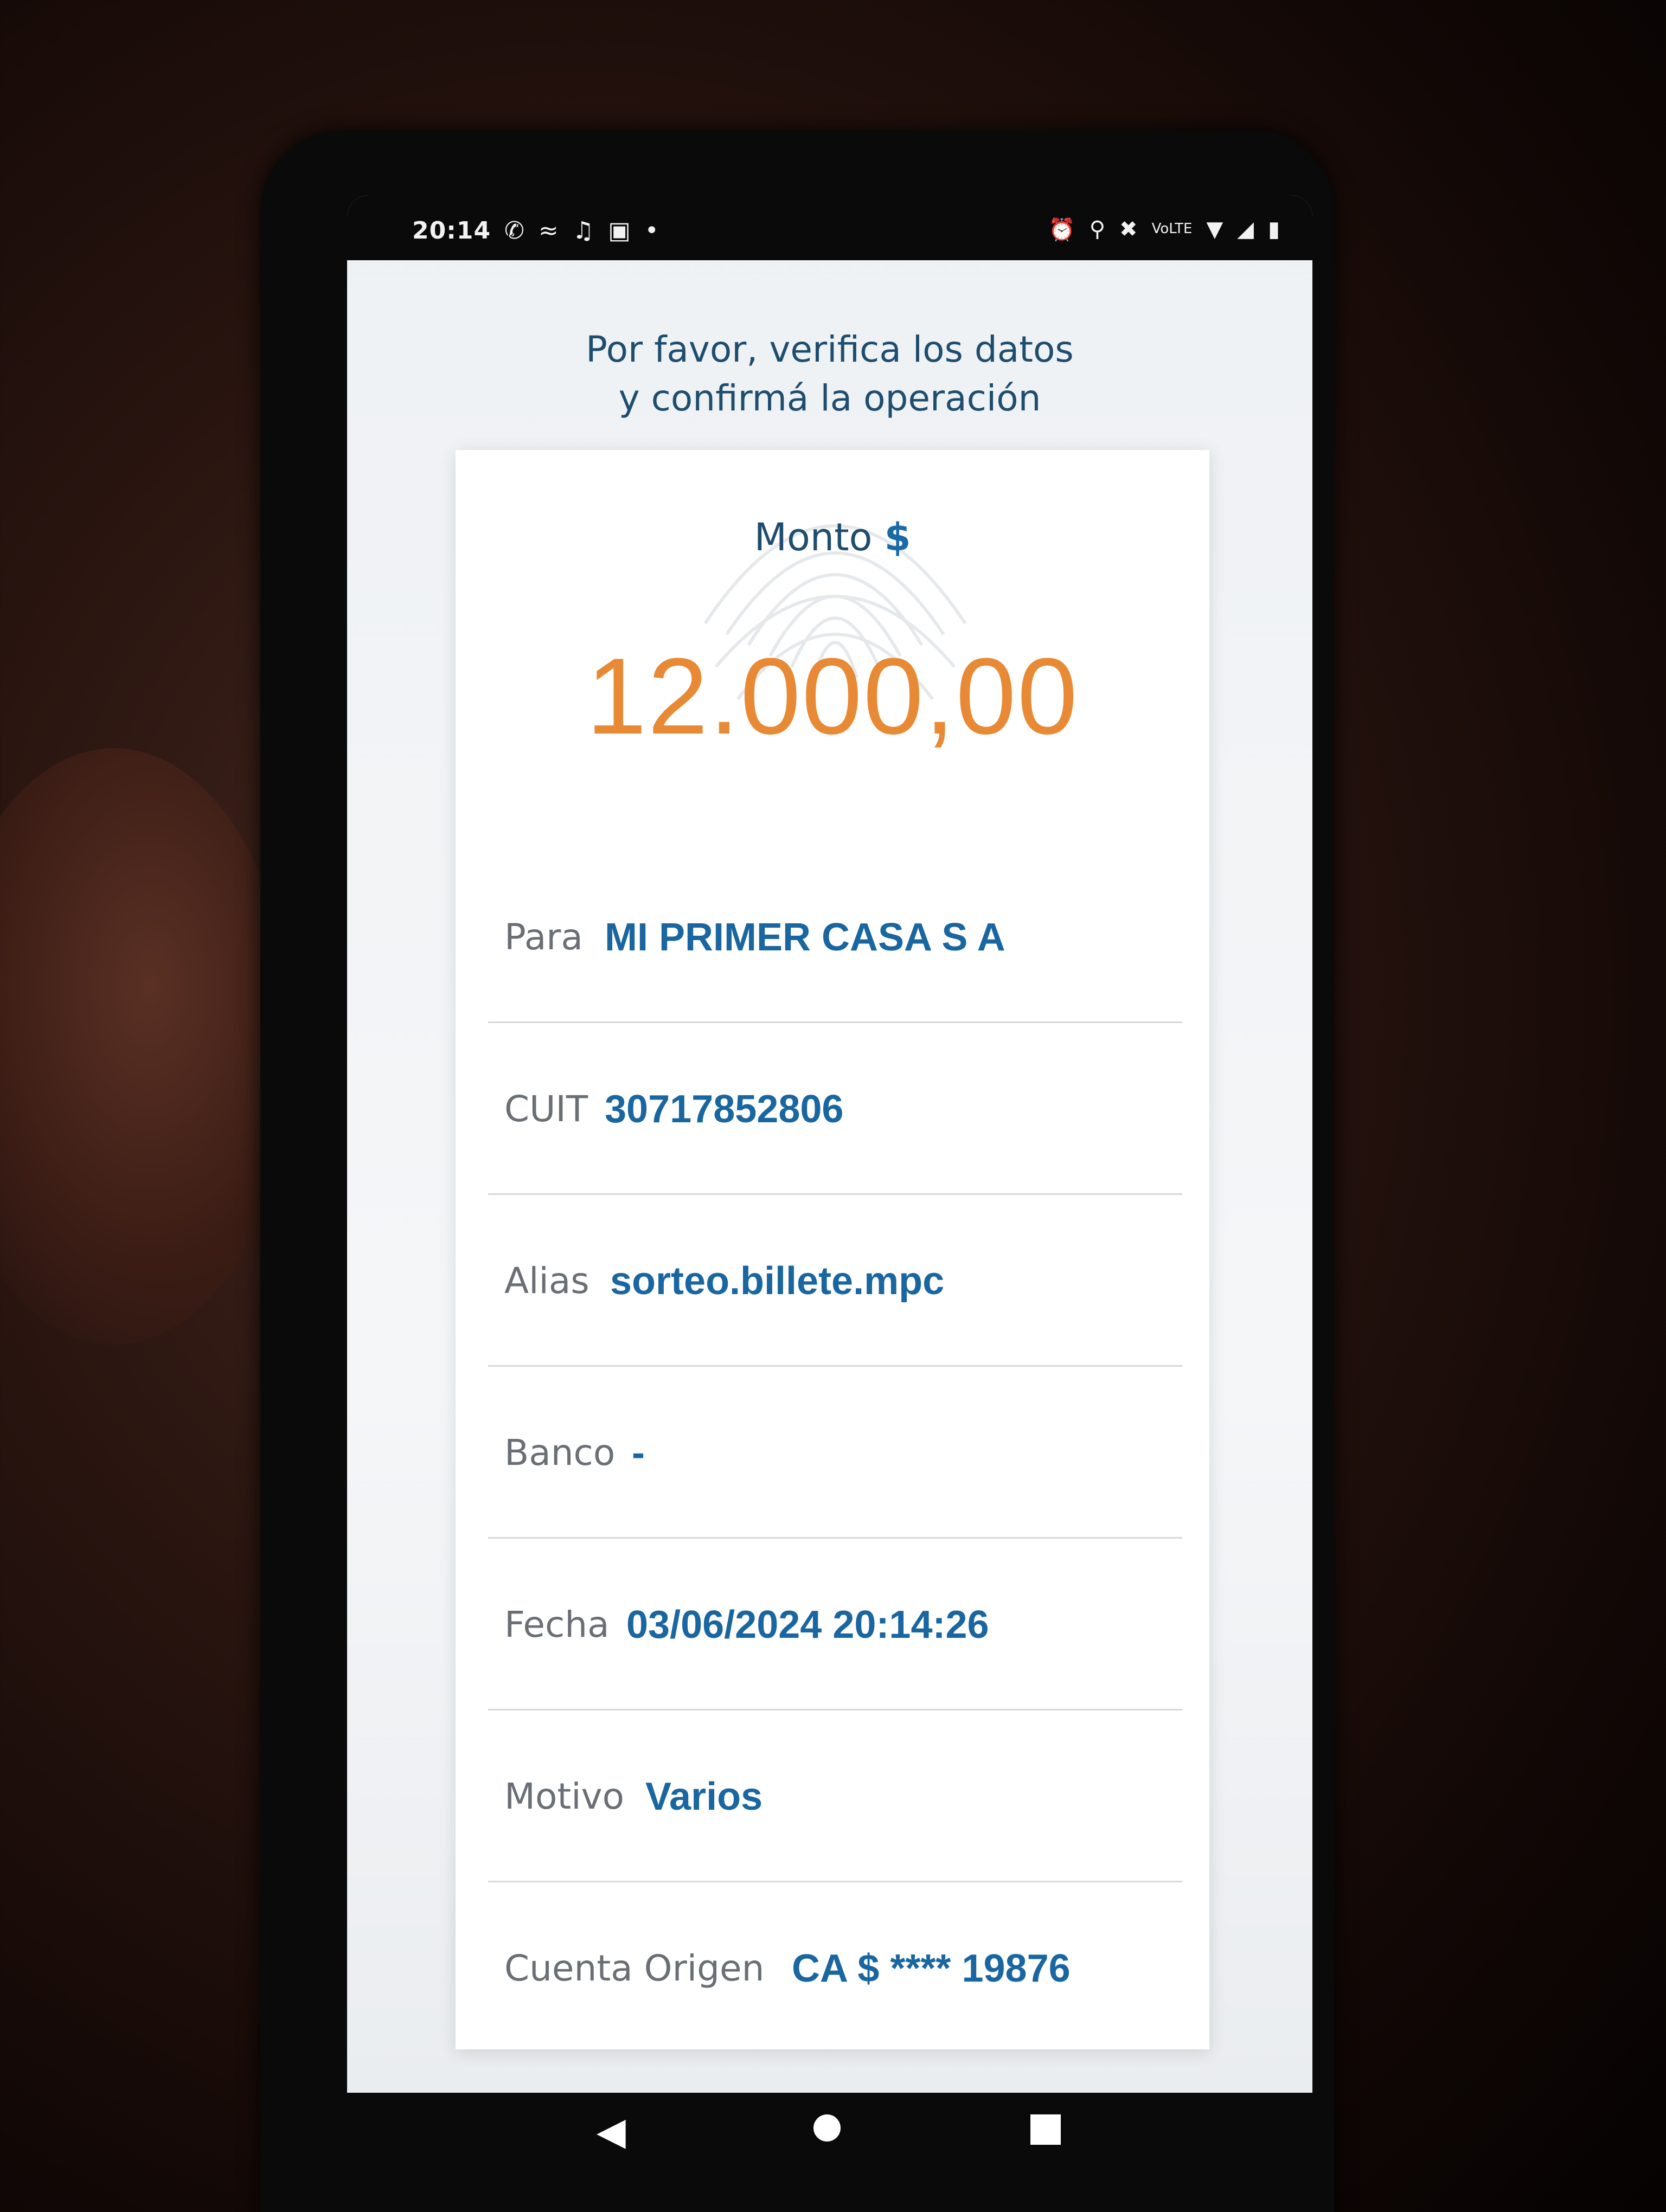 The height and width of the screenshot is (2212, 1666). I want to click on tiktok-icon: ♫, so click(583, 231).